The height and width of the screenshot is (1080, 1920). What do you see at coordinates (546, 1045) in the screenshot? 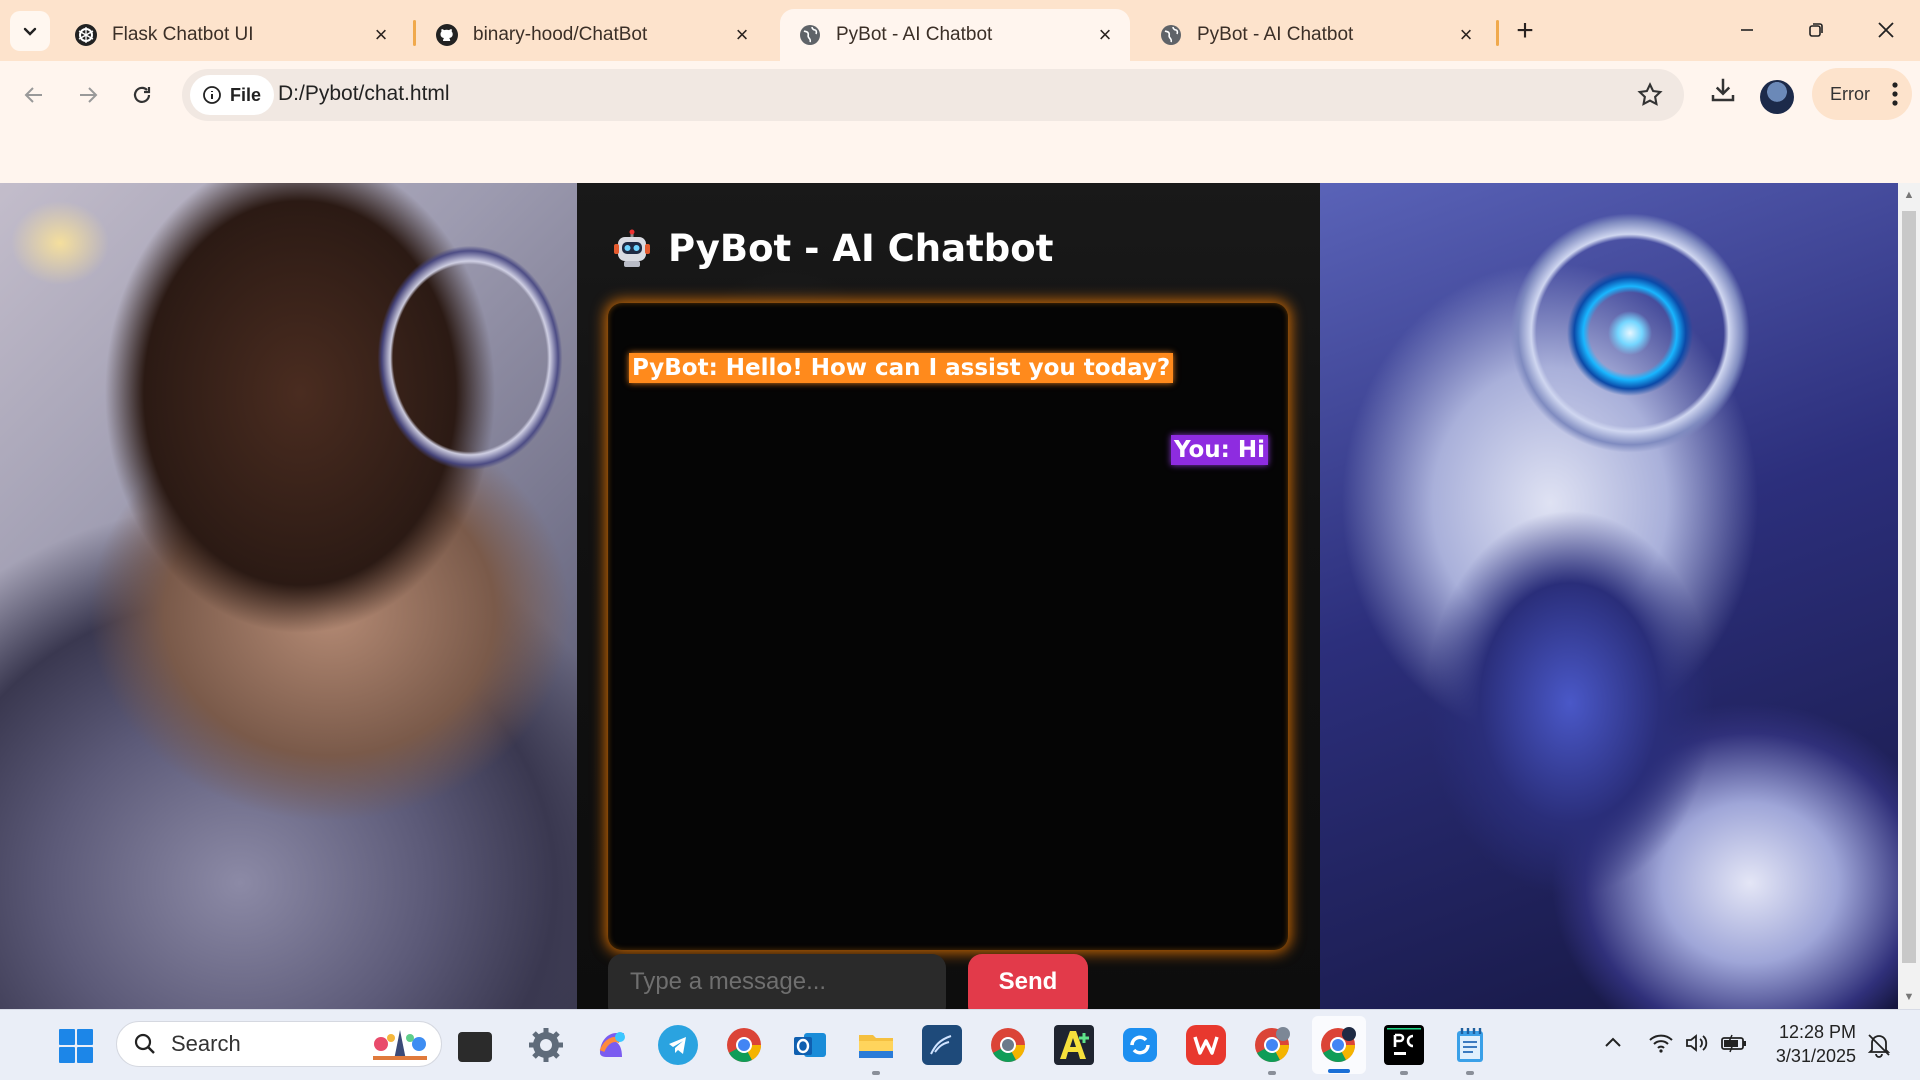
I see `settings-icon` at bounding box center [546, 1045].